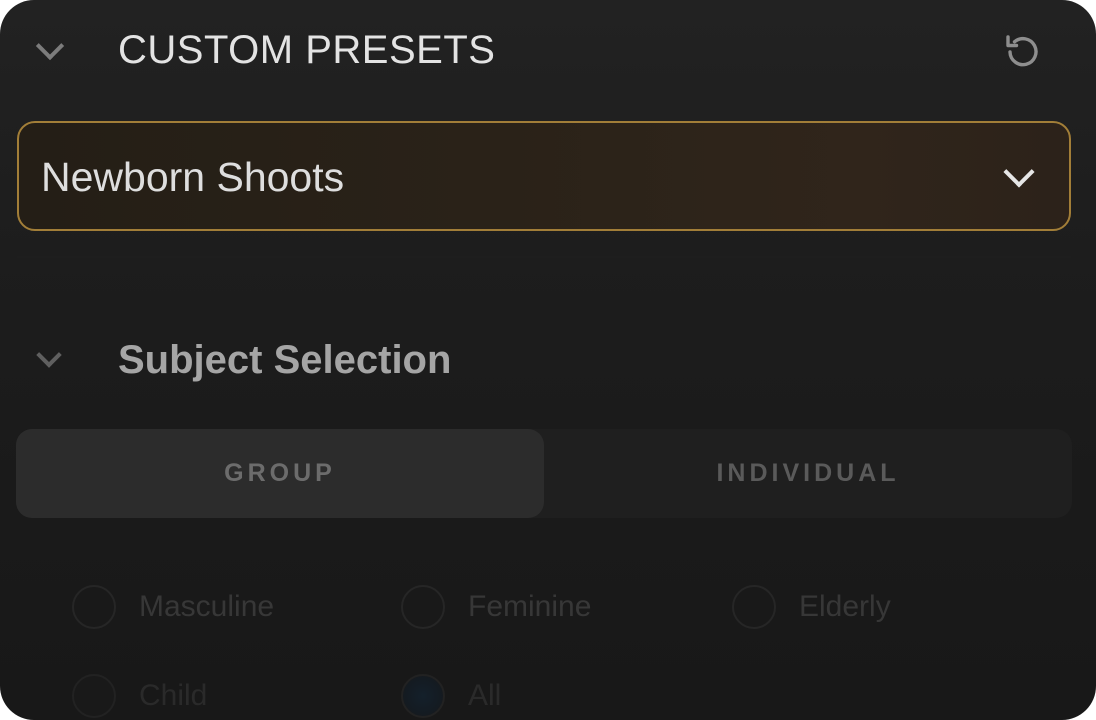  I want to click on radio-label: Masculine, so click(207, 606).